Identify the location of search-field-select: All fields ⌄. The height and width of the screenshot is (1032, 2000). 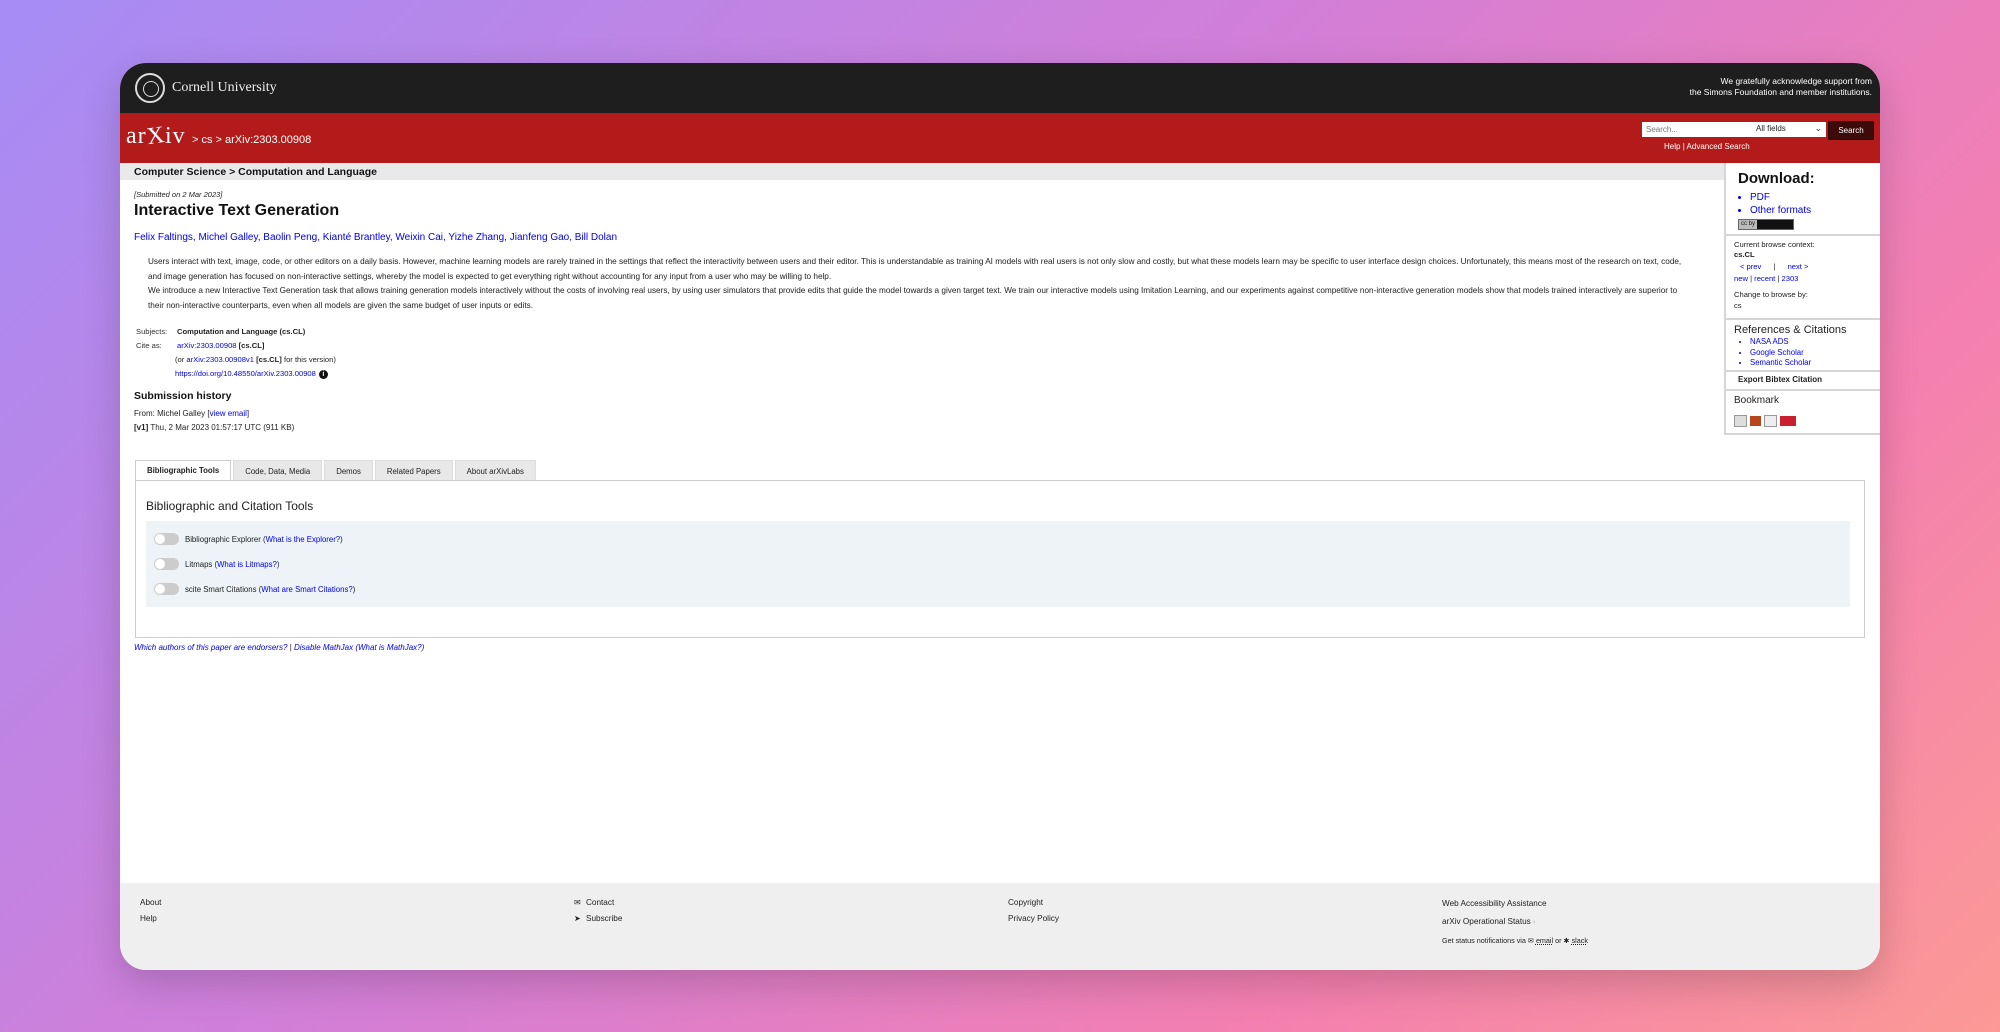
(1788, 129).